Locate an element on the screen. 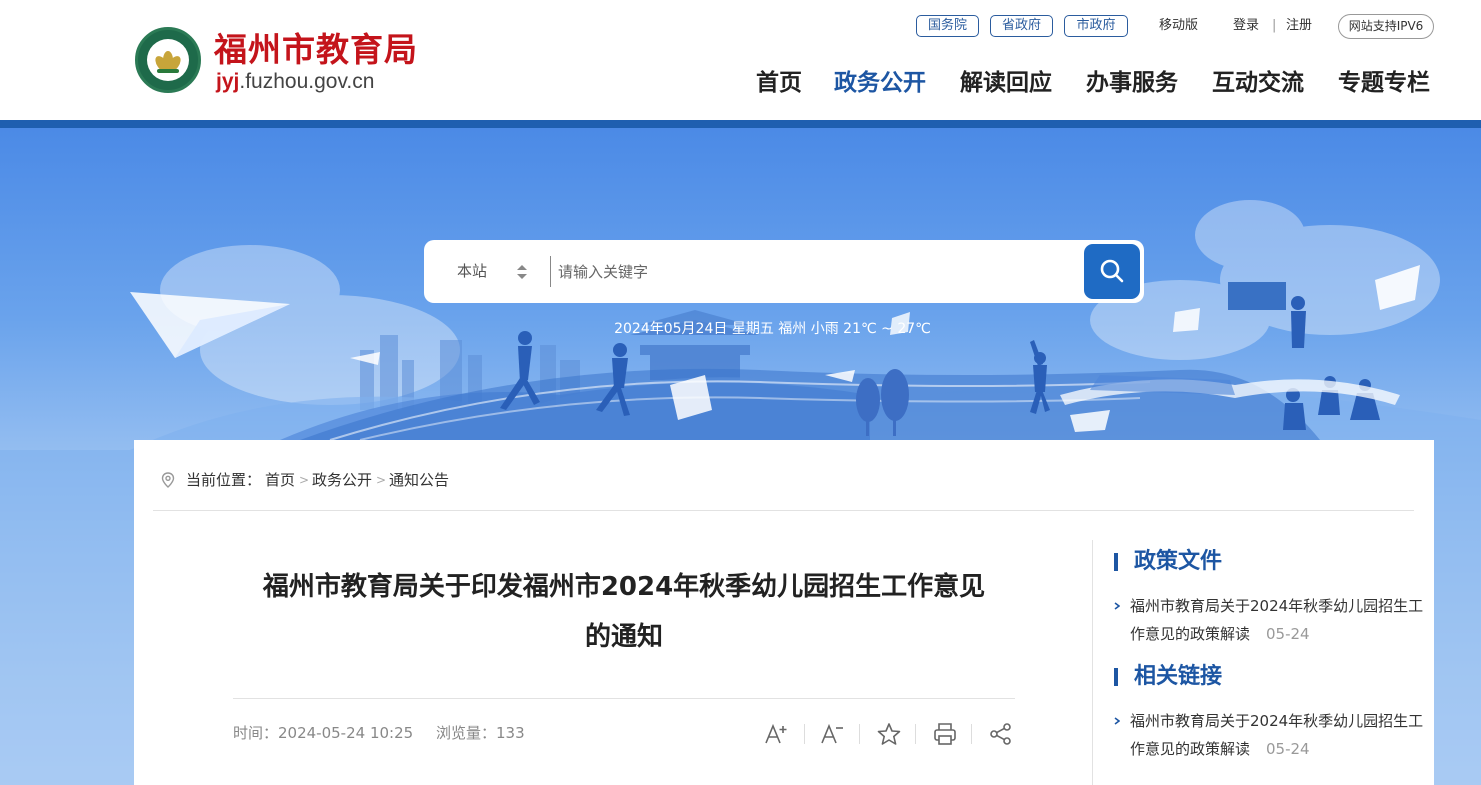 Image resolution: width=1481 pixels, height=785 pixels. article-publish-time: 时间：2024-05-24 10:25 is located at coordinates (323, 733).